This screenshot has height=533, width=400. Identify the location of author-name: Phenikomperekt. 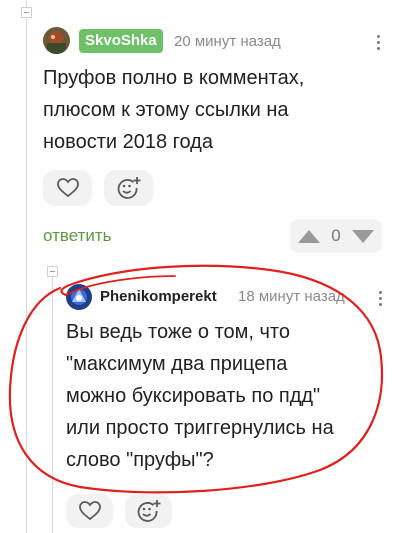
(158, 296).